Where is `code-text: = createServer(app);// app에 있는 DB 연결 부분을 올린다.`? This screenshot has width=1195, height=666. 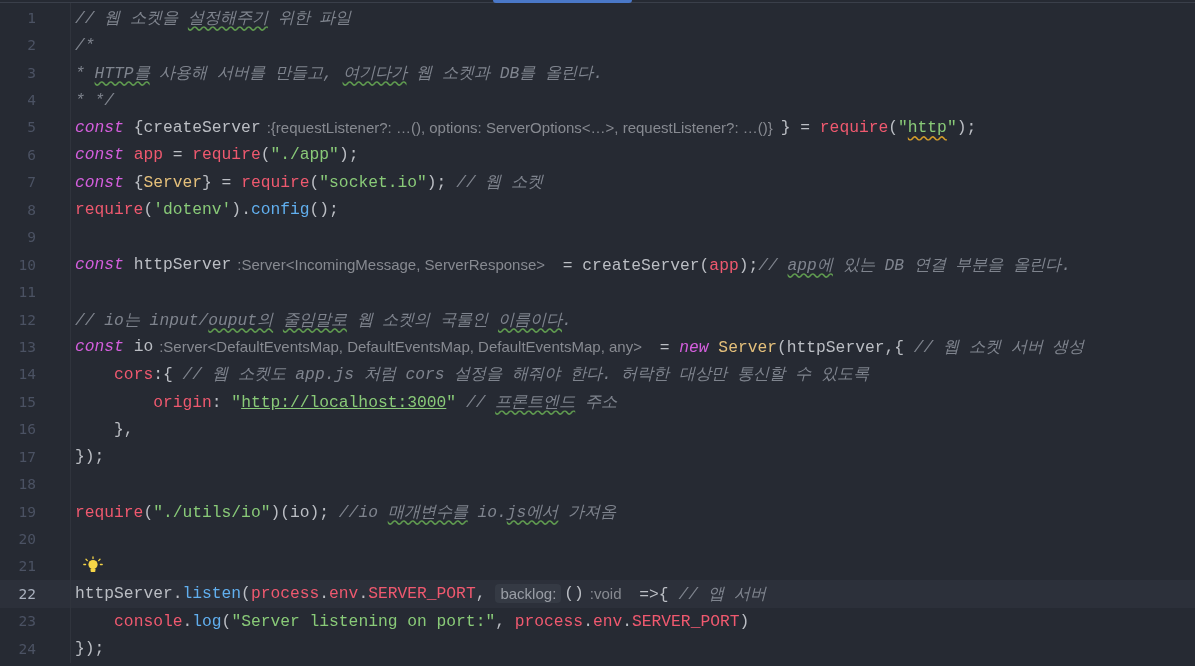 code-text: = createServer(app);// app에 있는 DB 연결 부분을 올린다. is located at coordinates (816, 265).